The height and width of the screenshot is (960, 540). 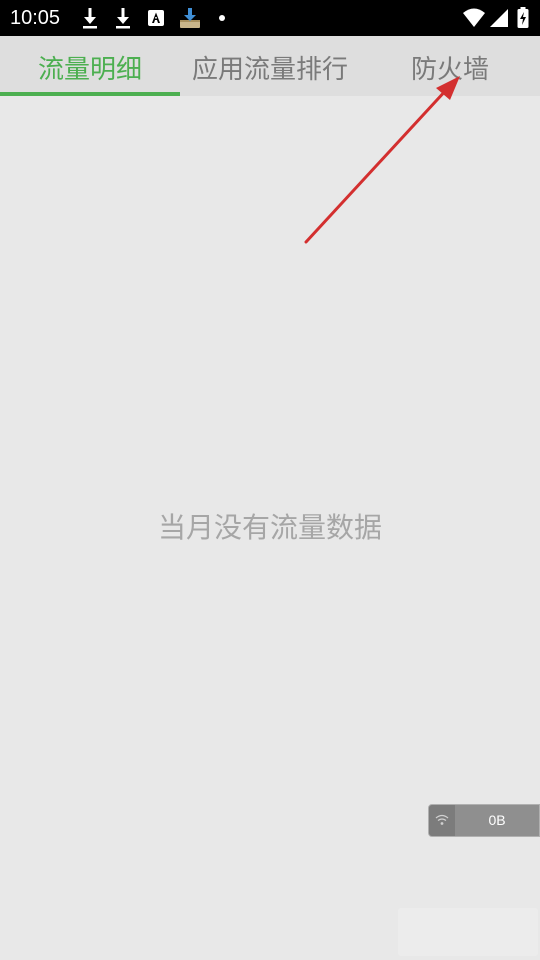 What do you see at coordinates (222, 18) in the screenshot?
I see `dot-icon` at bounding box center [222, 18].